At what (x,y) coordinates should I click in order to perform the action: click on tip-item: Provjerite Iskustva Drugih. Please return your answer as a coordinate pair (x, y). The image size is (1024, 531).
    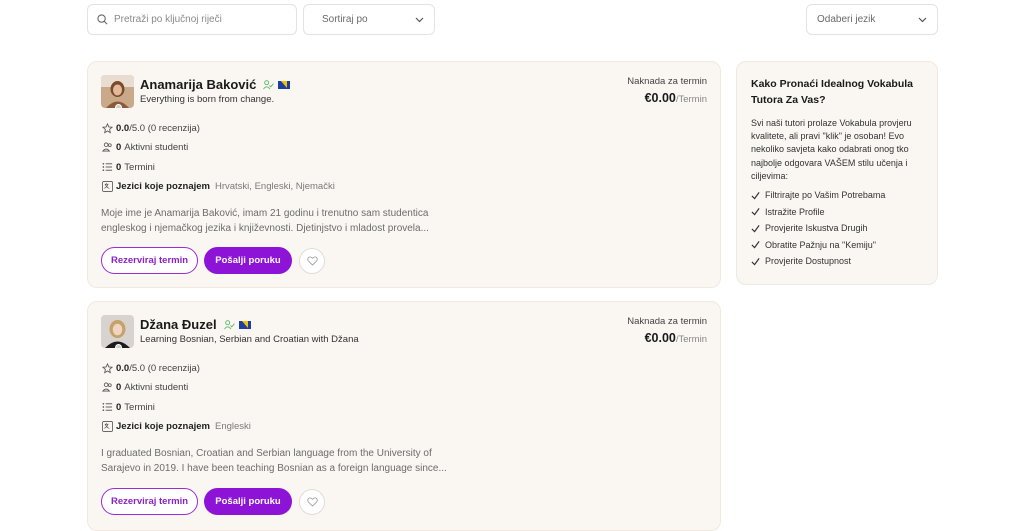
    Looking at the image, I should click on (837, 228).